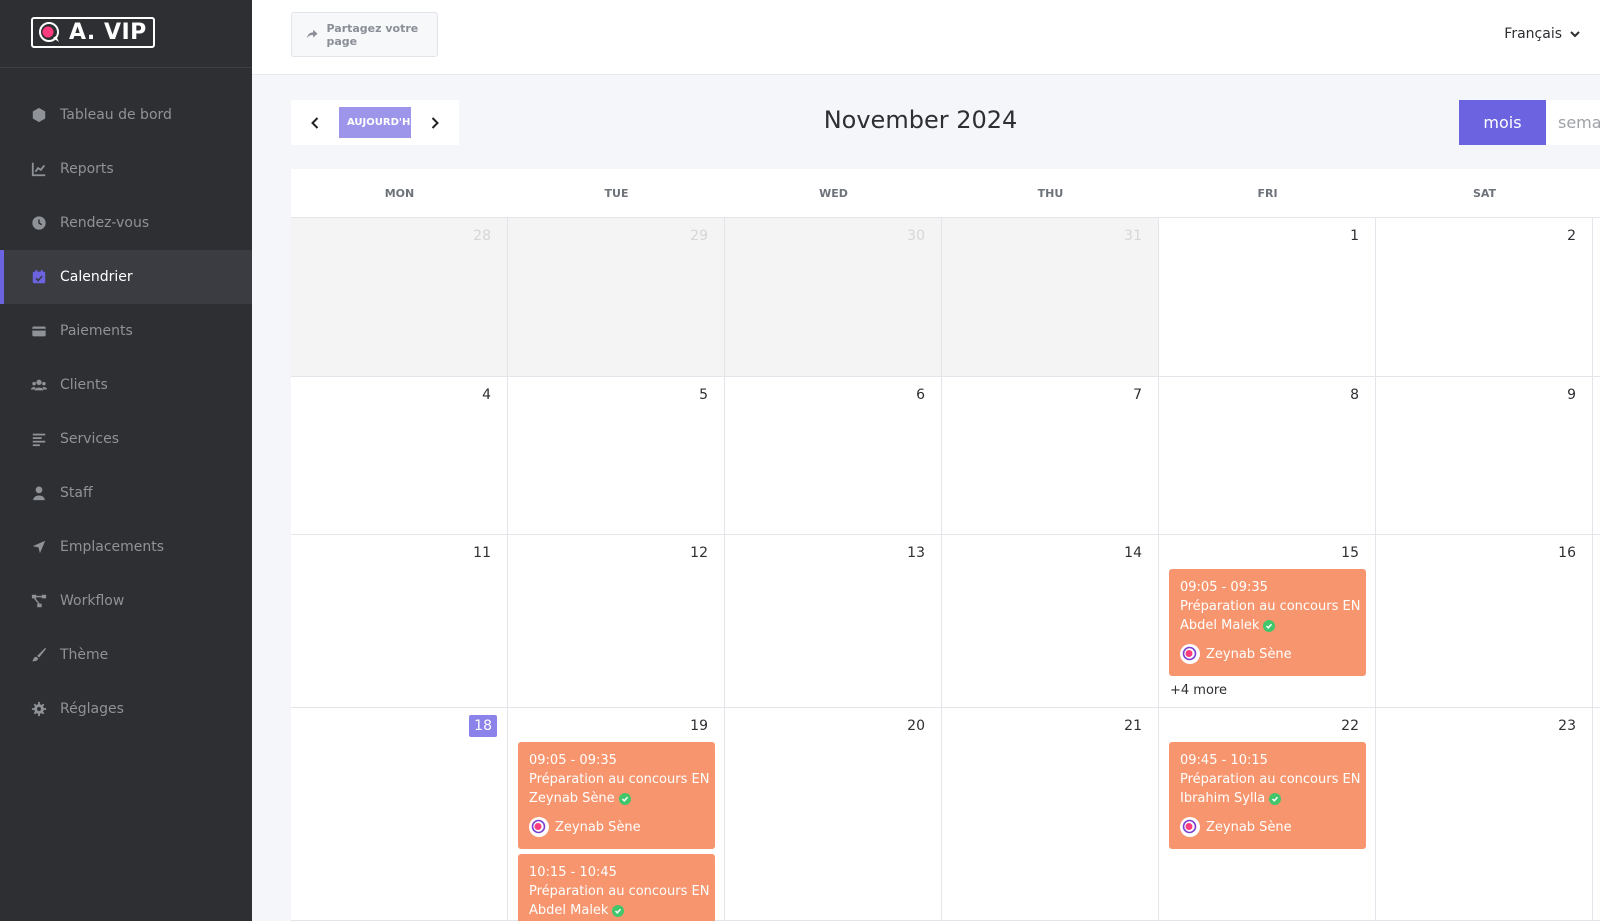  What do you see at coordinates (699, 726) in the screenshot?
I see `day-number: 19` at bounding box center [699, 726].